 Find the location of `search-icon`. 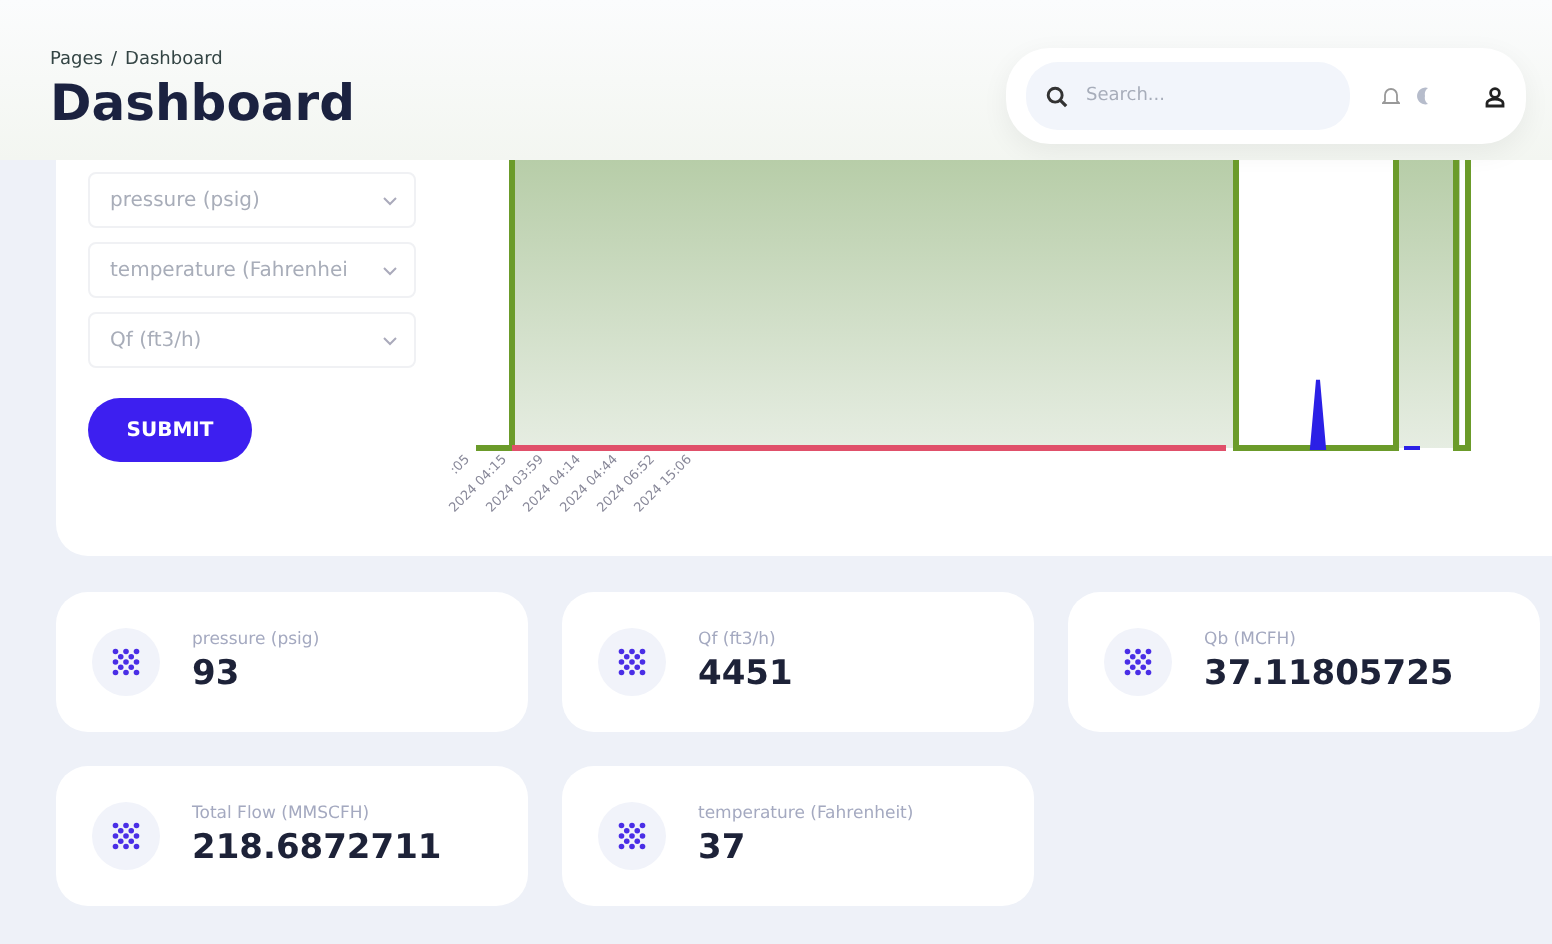

search-icon is located at coordinates (1057, 97).